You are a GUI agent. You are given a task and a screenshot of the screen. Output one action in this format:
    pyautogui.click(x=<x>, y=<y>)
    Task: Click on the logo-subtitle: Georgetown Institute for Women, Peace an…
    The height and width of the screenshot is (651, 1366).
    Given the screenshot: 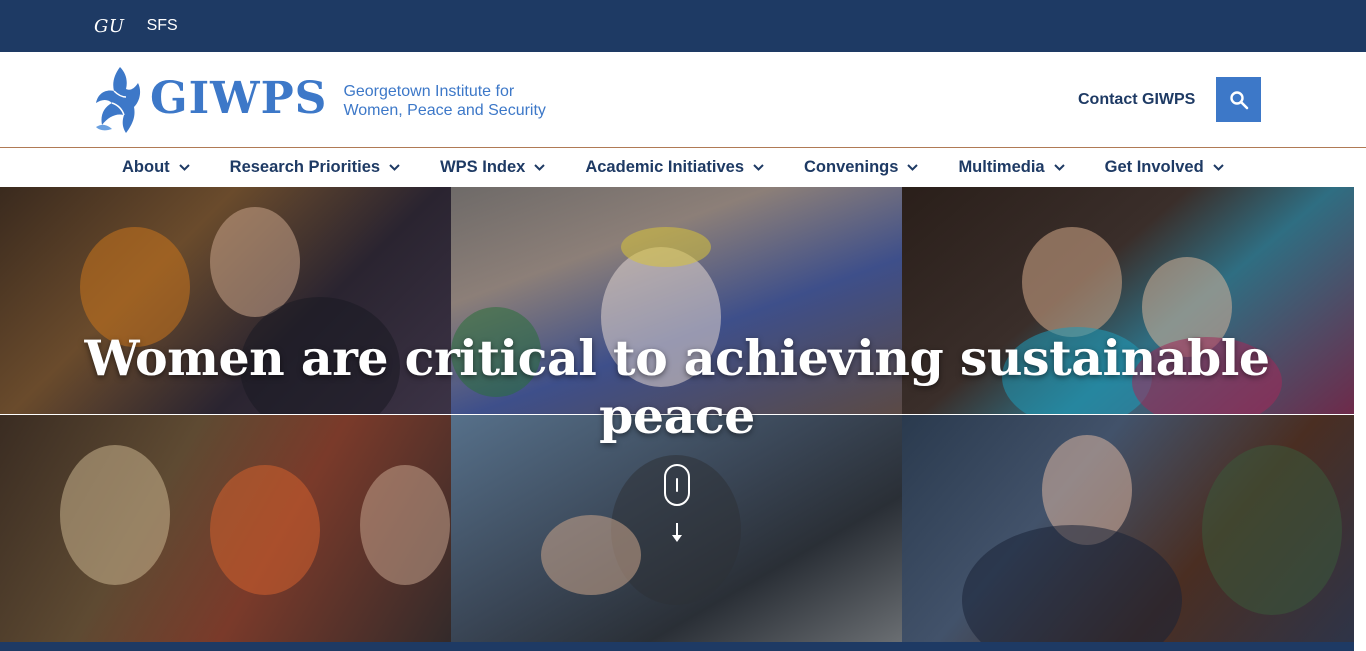 What is the action you would take?
    pyautogui.click(x=444, y=101)
    